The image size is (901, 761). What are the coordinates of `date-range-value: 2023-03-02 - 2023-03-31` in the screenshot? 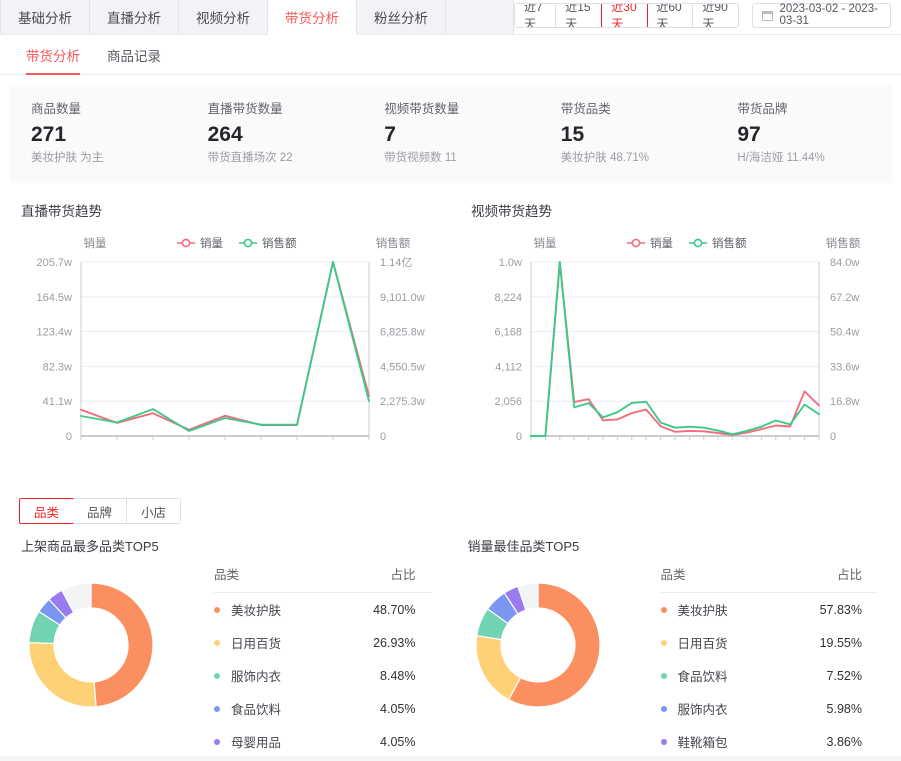 It's located at (828, 15).